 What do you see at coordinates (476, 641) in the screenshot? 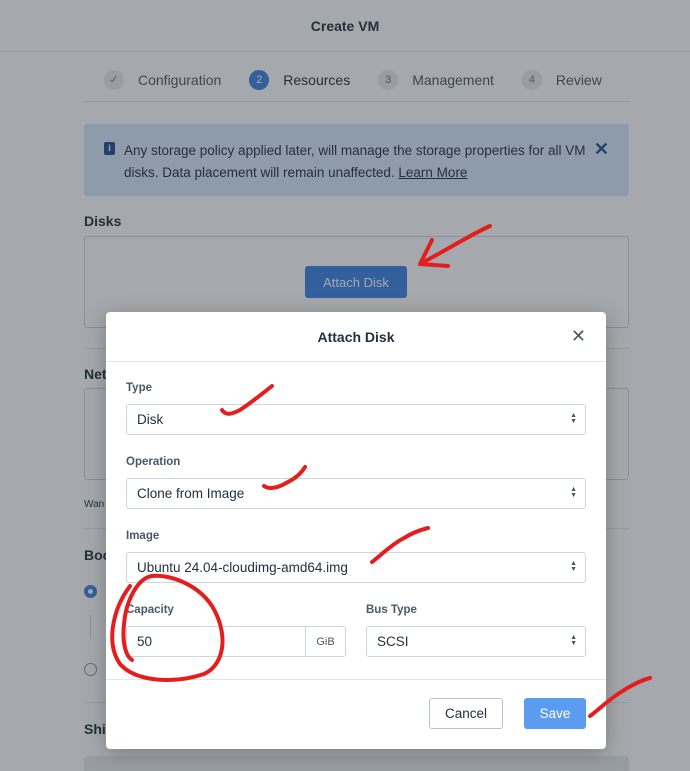
I see `bus-type-select: SCSI ▲ ▼` at bounding box center [476, 641].